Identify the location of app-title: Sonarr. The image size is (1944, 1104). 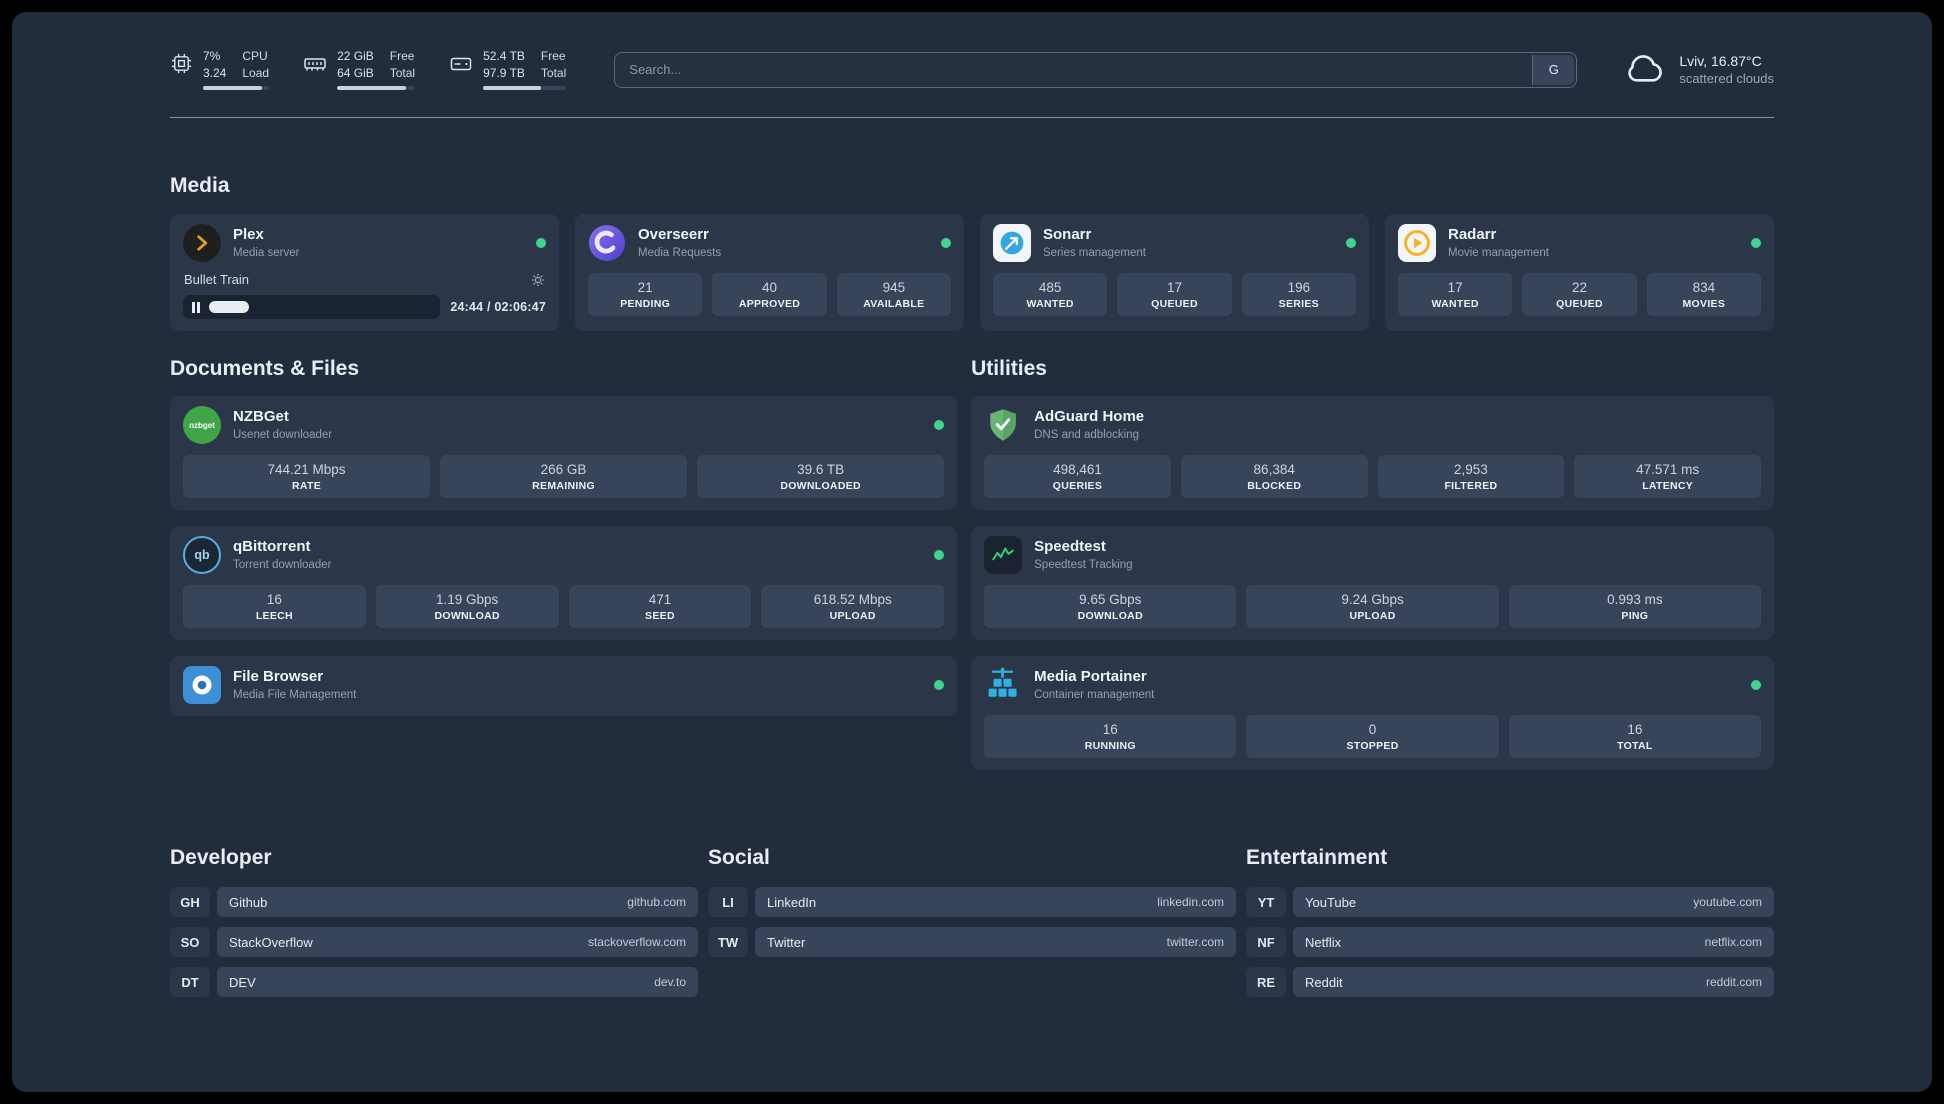
(1067, 234).